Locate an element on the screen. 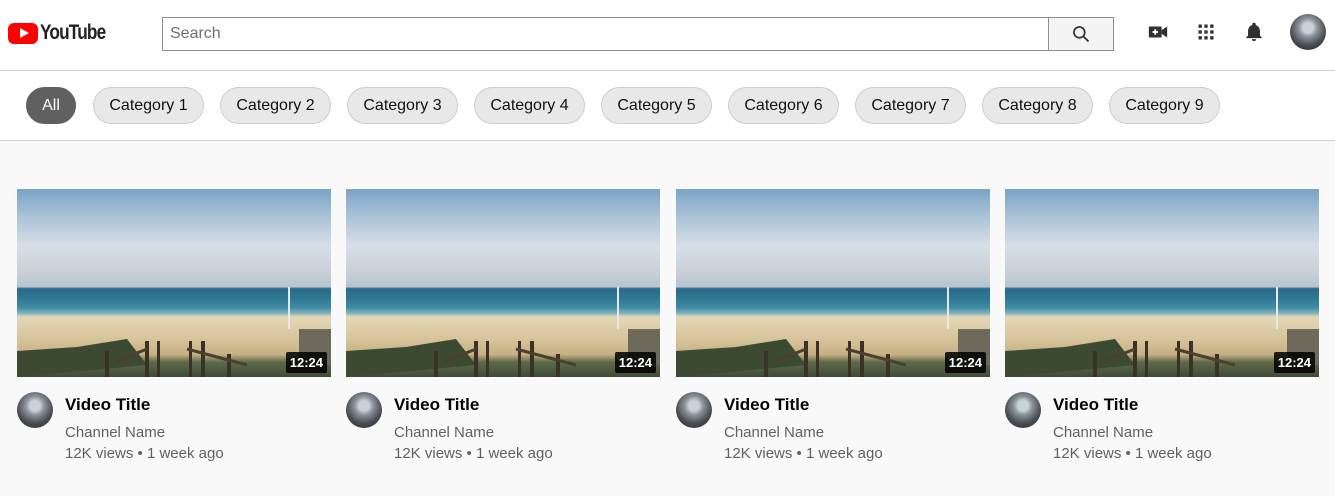 This screenshot has width=1335, height=496. chip-category-4: Category 4 is located at coordinates (529, 105).